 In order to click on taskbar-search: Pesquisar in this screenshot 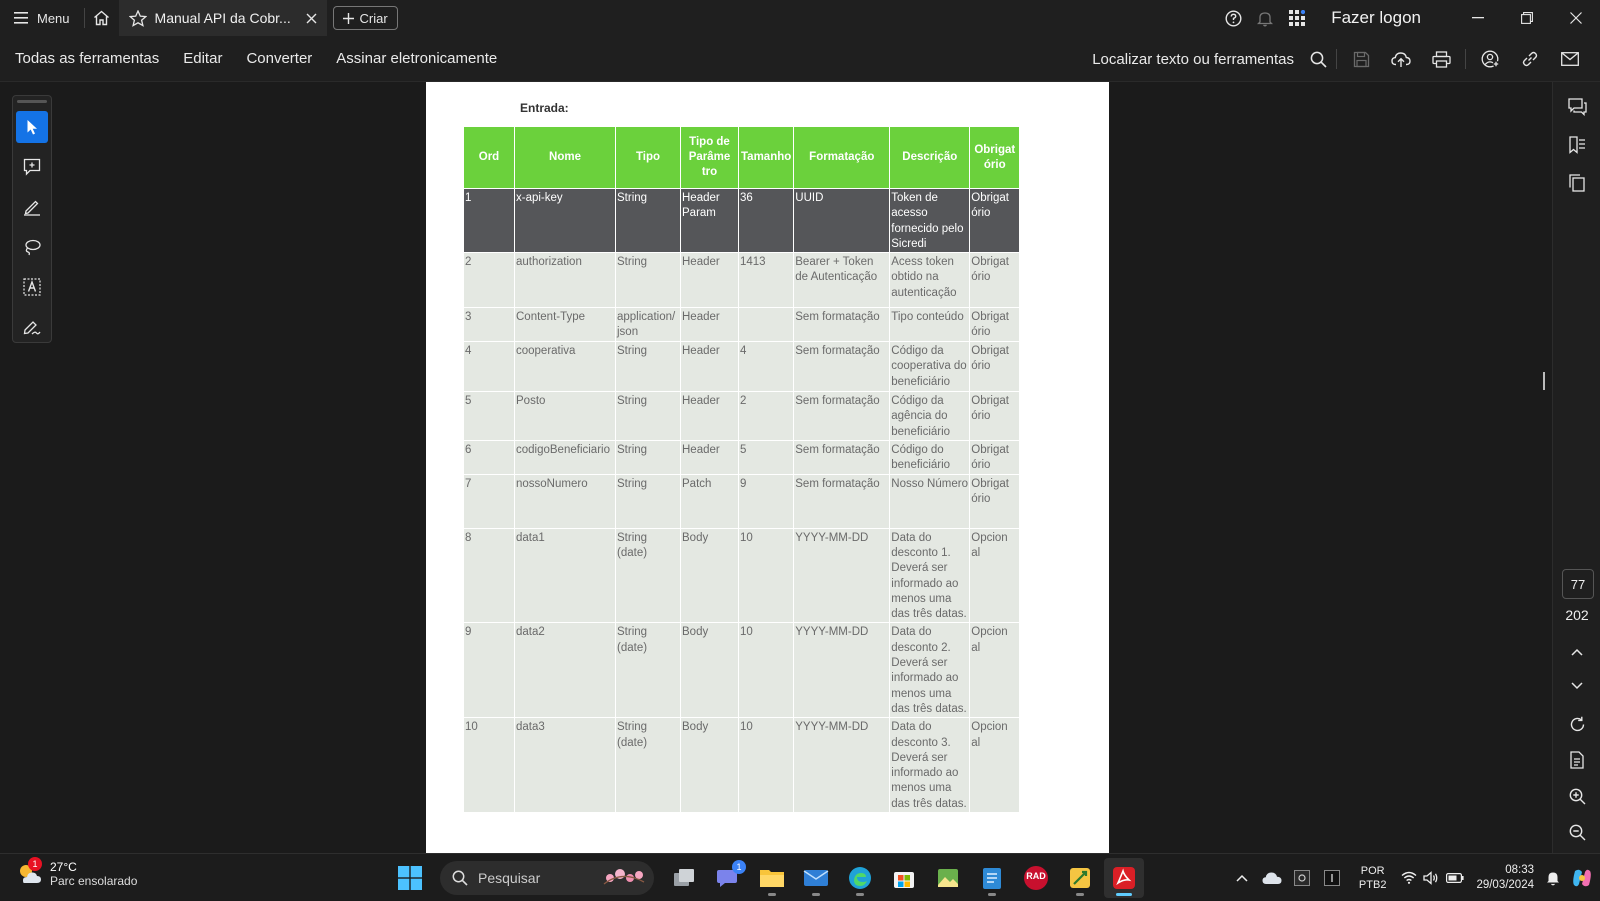, I will do `click(547, 877)`.